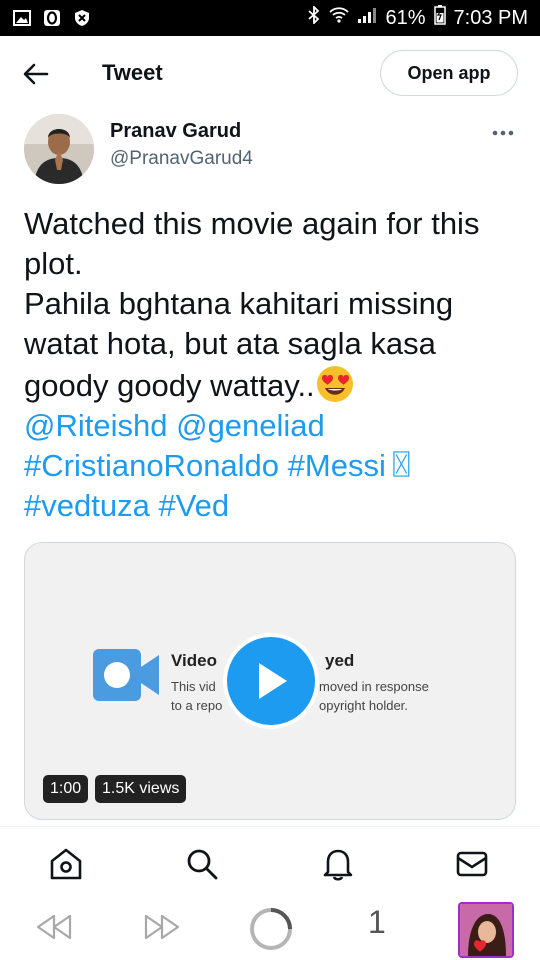 The width and height of the screenshot is (540, 960). Describe the element at coordinates (95, 425) in the screenshot. I see `mention-riteishd-link: @Riteishd` at that location.